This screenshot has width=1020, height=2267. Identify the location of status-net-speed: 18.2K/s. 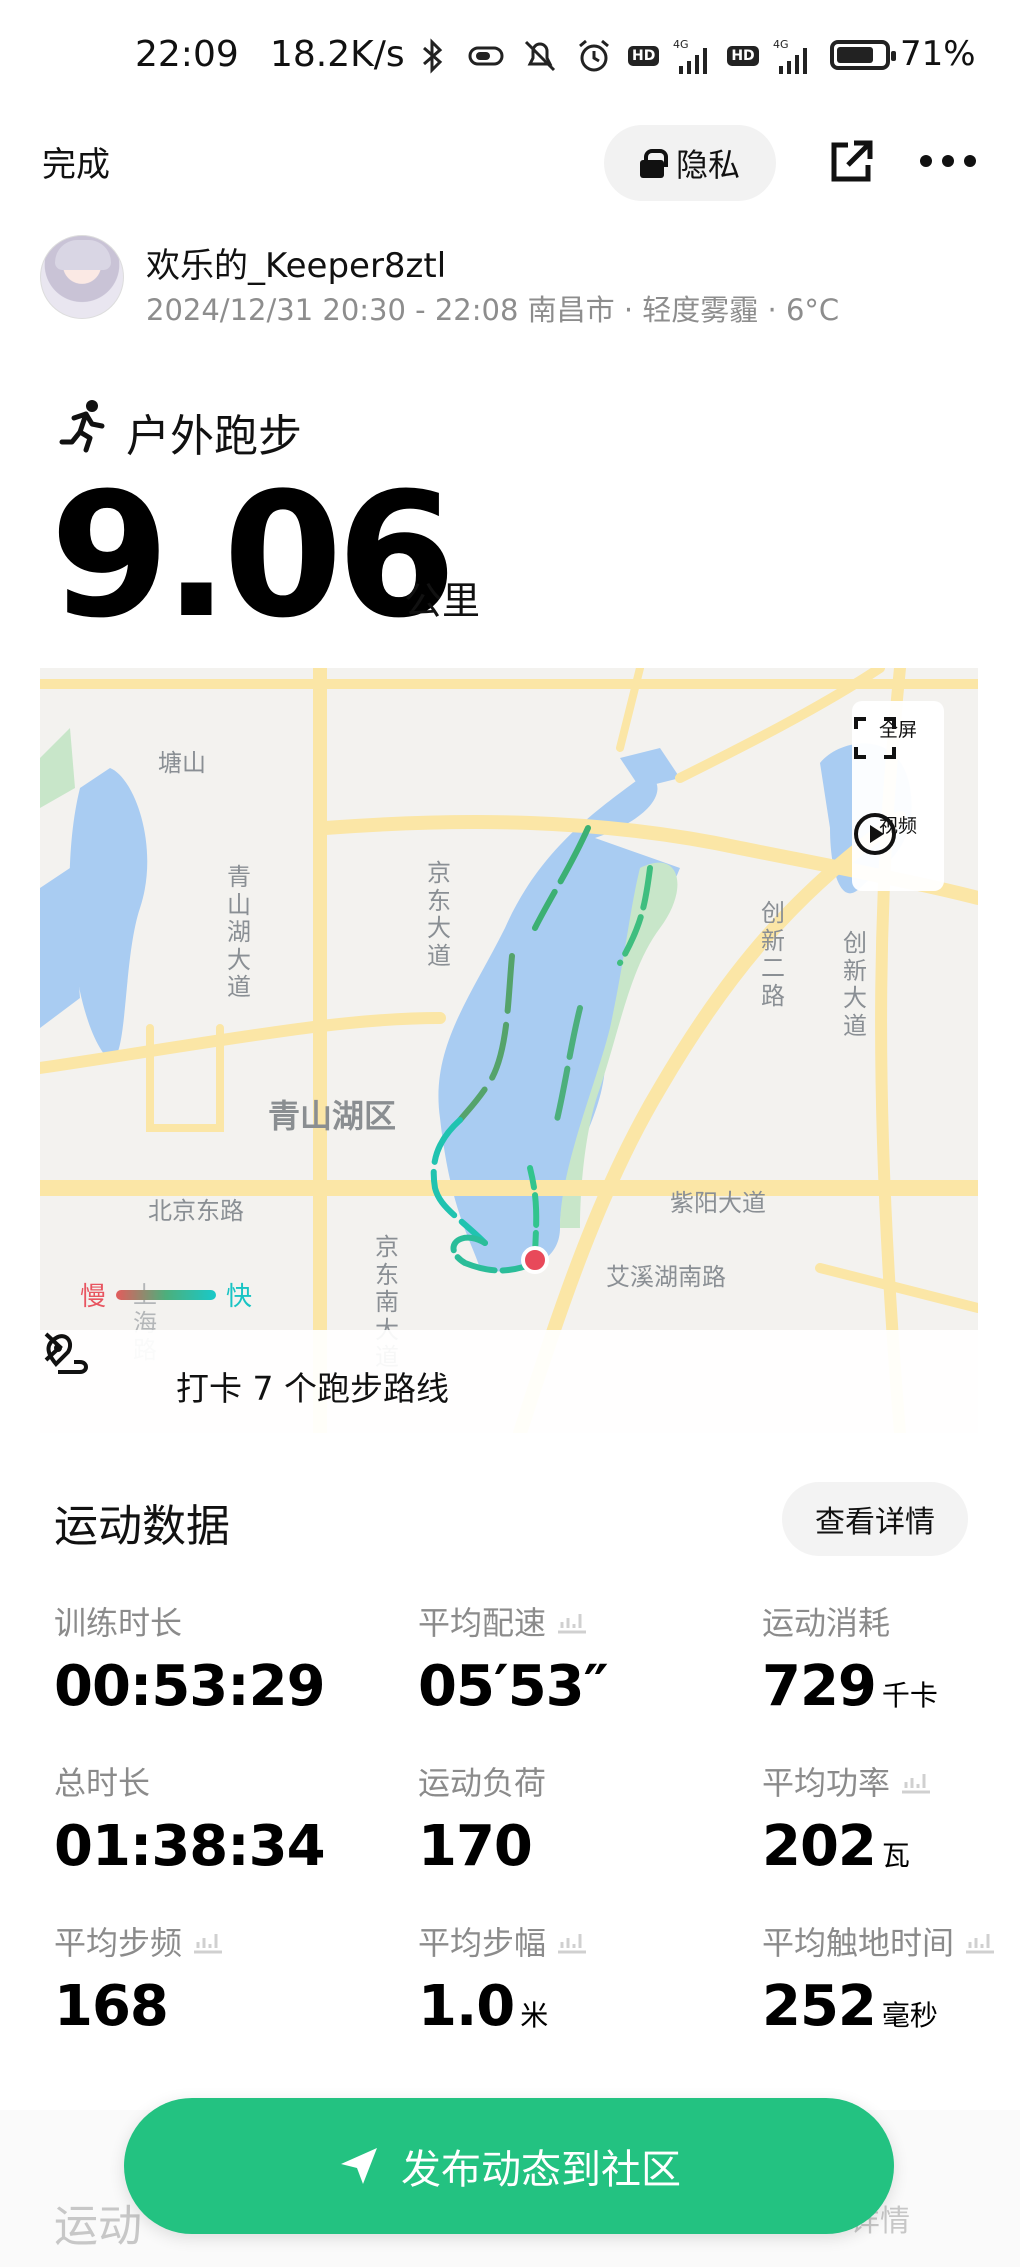
(337, 54).